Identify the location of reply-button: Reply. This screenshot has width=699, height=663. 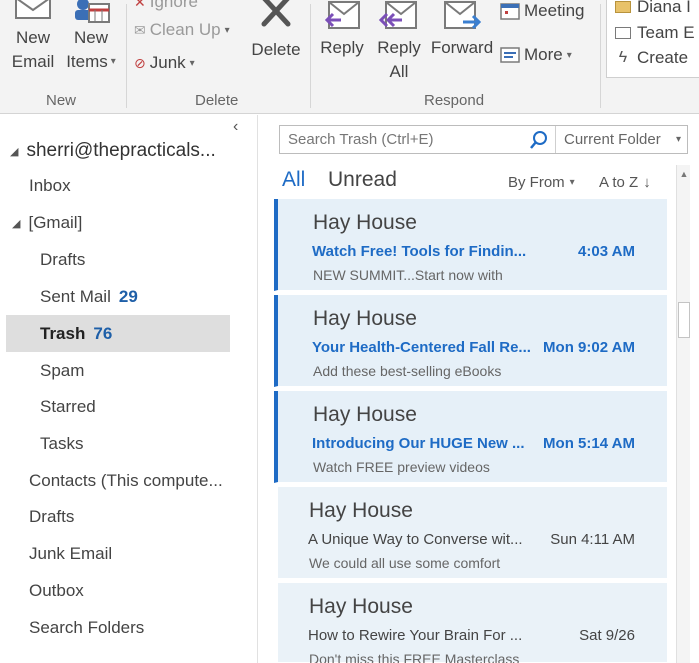
(342, 30).